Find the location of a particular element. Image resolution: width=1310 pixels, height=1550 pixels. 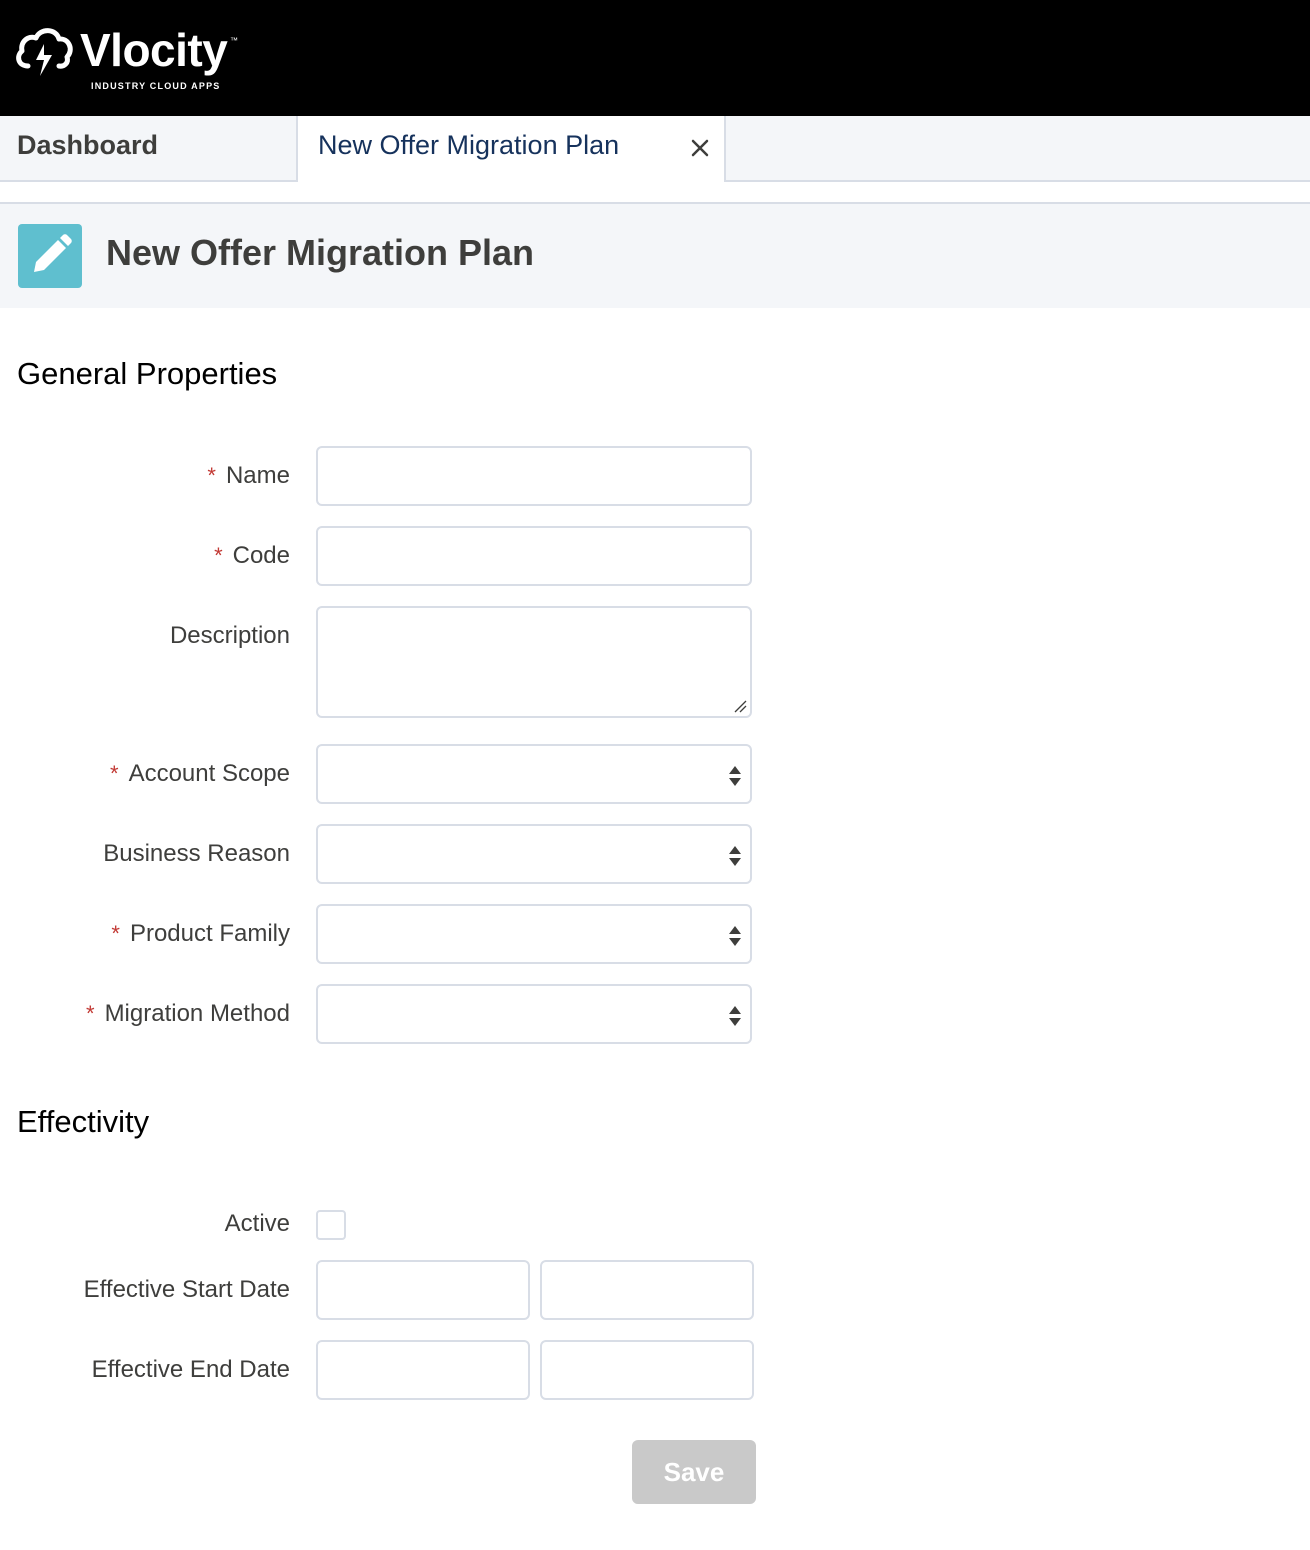

tab-new-offer-migration-plan: New Offer Migration Plan is located at coordinates (512, 149).